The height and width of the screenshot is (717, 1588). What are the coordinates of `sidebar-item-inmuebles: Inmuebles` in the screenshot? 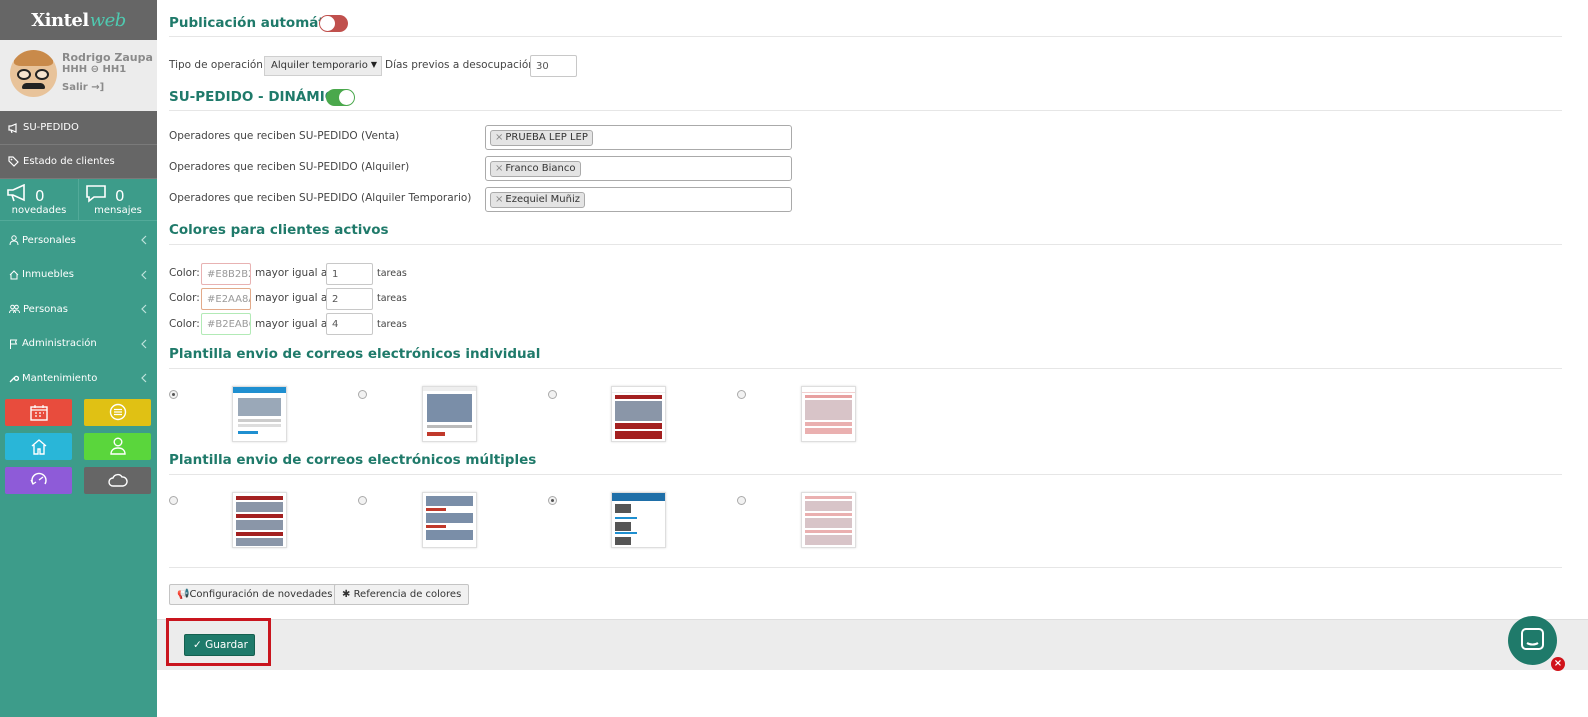 It's located at (78, 275).